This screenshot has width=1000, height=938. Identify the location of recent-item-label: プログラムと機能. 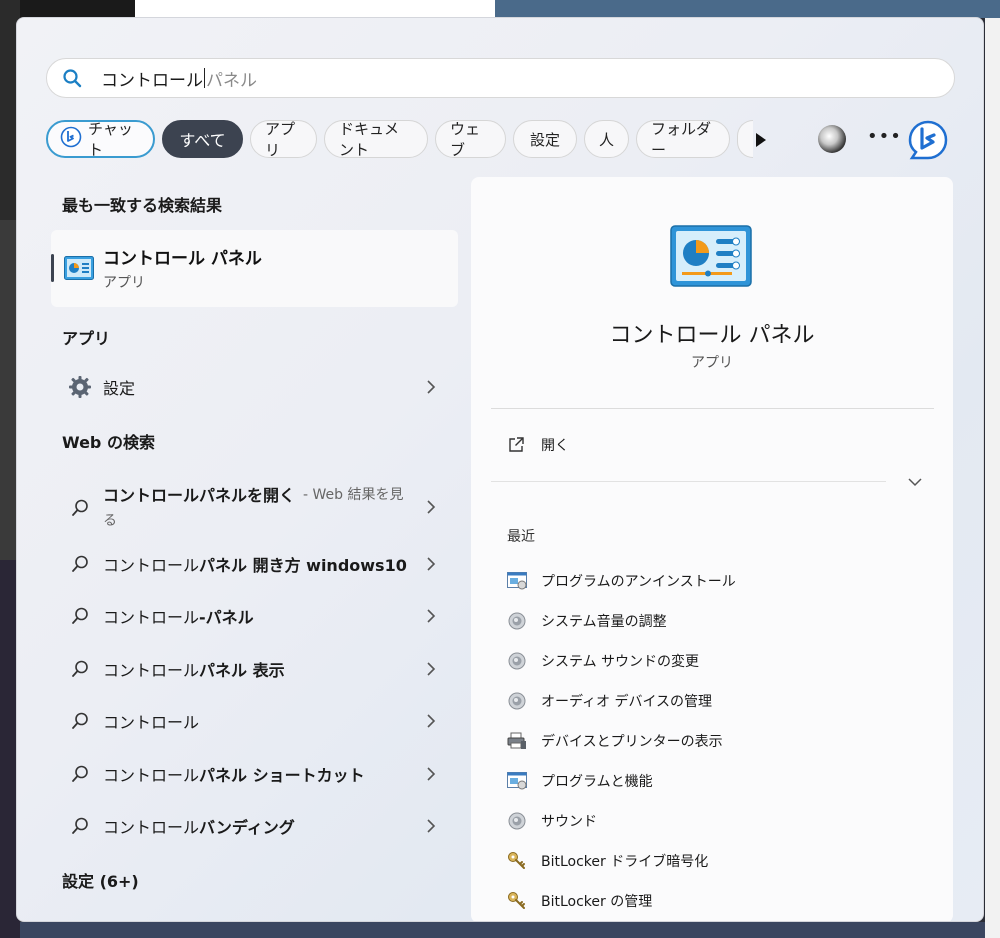
(597, 782).